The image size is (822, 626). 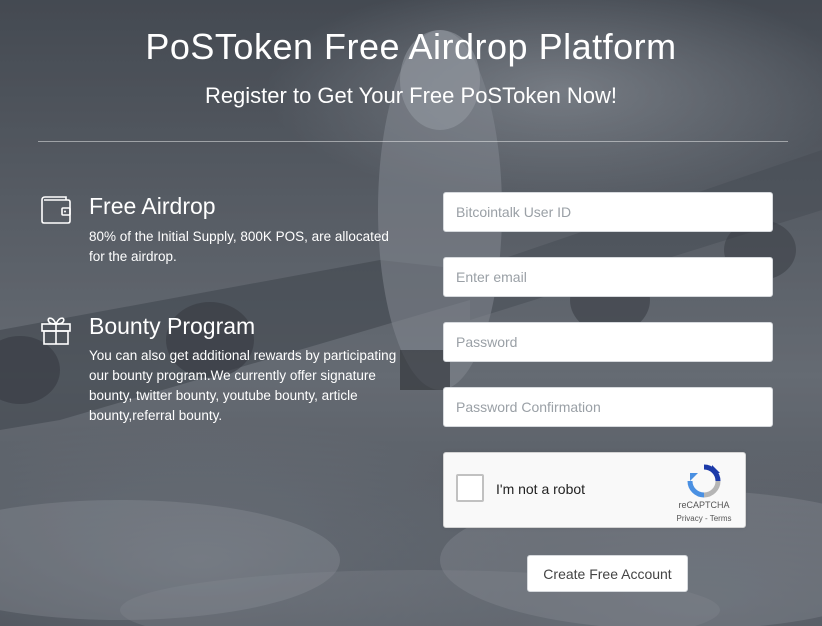 I want to click on recaptcha-privacy-link: Privacy, so click(x=690, y=518).